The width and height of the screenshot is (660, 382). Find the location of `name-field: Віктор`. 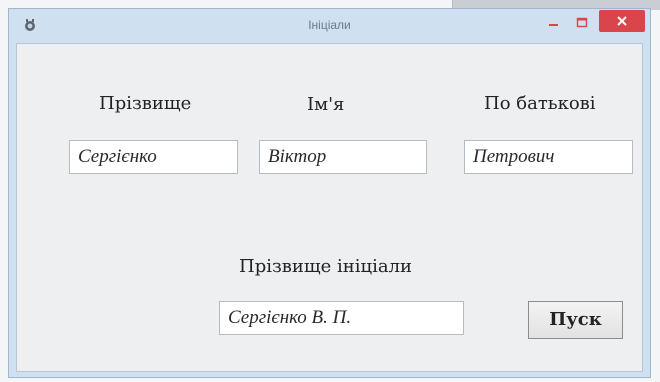

name-field: Віктор is located at coordinates (343, 157).